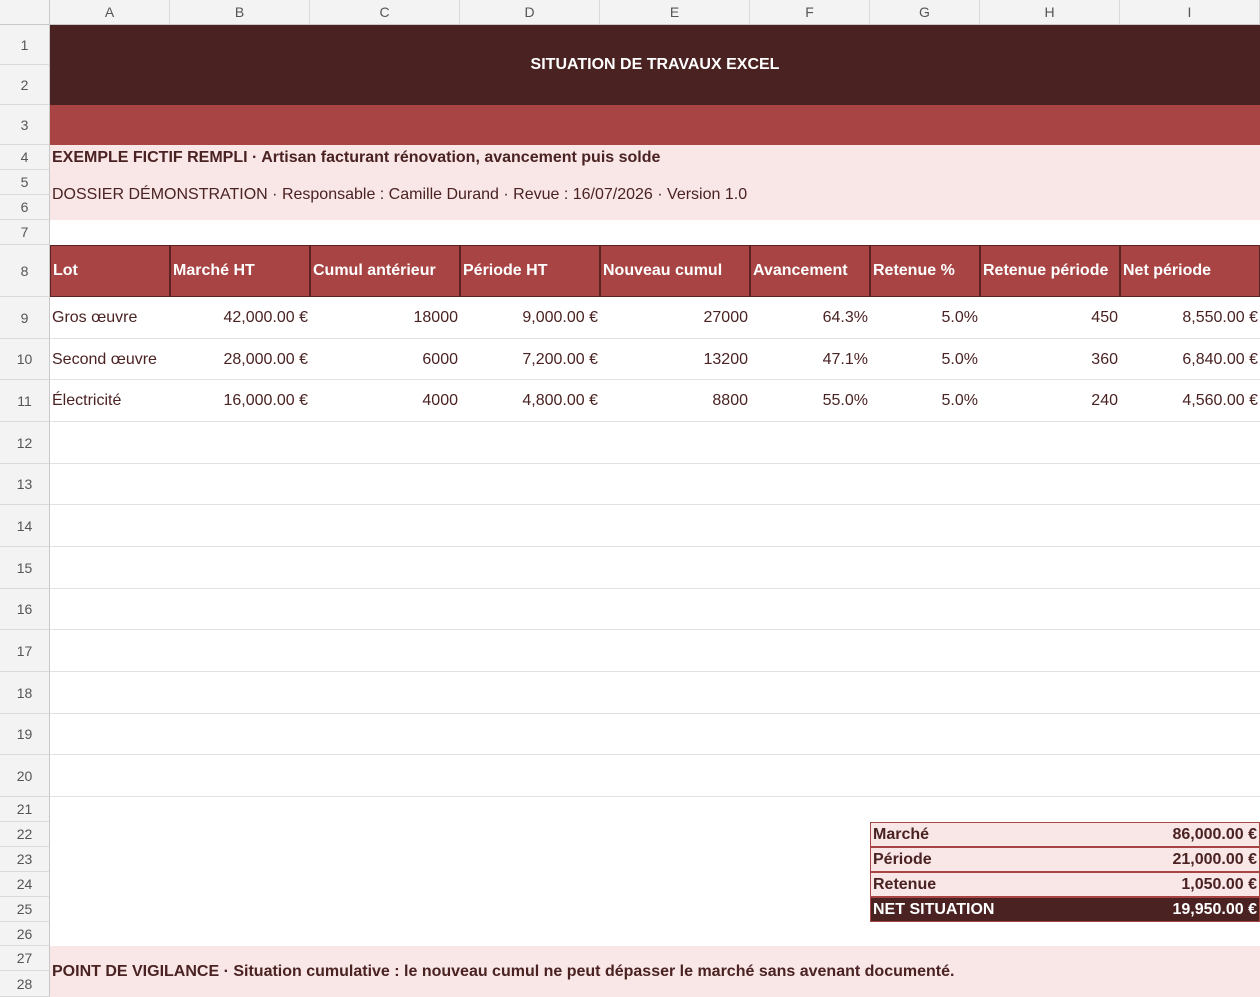 The image size is (1260, 997). Describe the element at coordinates (25, 359) in the screenshot. I see `row-header-10: 10` at that location.